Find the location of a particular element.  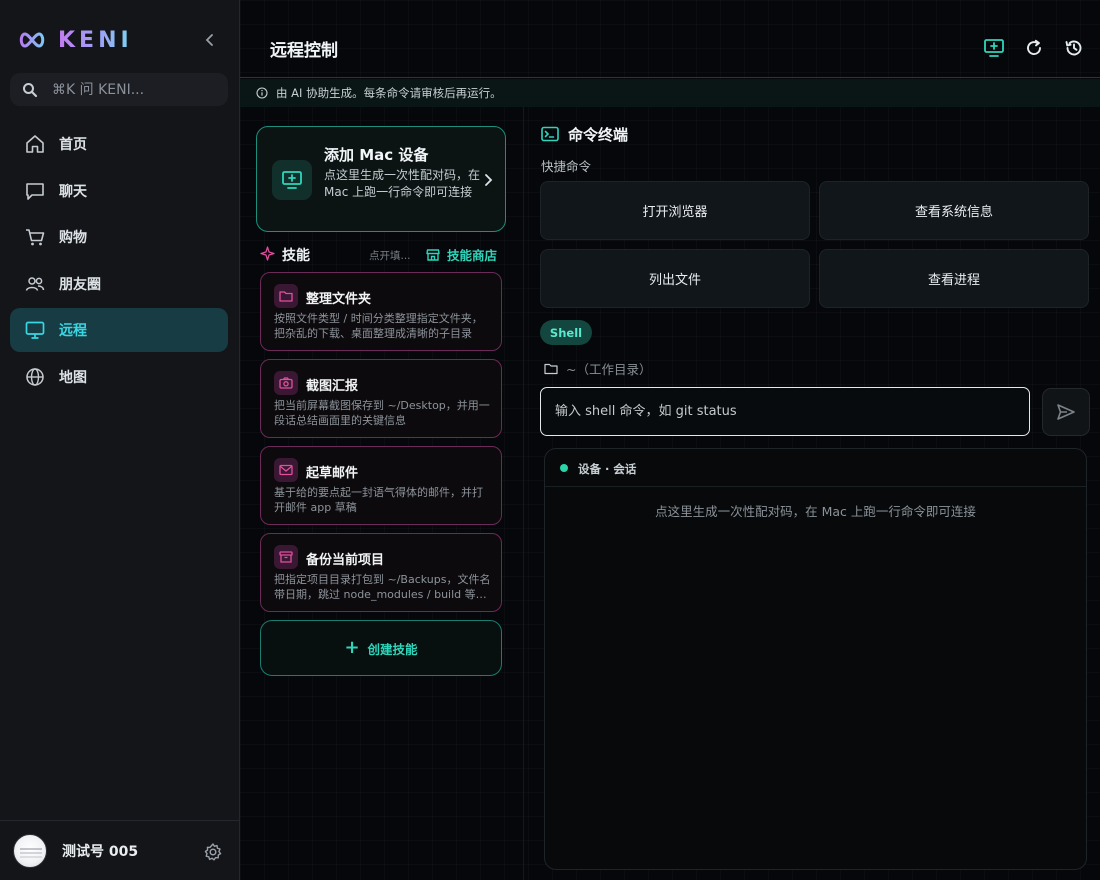

send-command-button is located at coordinates (1066, 412).